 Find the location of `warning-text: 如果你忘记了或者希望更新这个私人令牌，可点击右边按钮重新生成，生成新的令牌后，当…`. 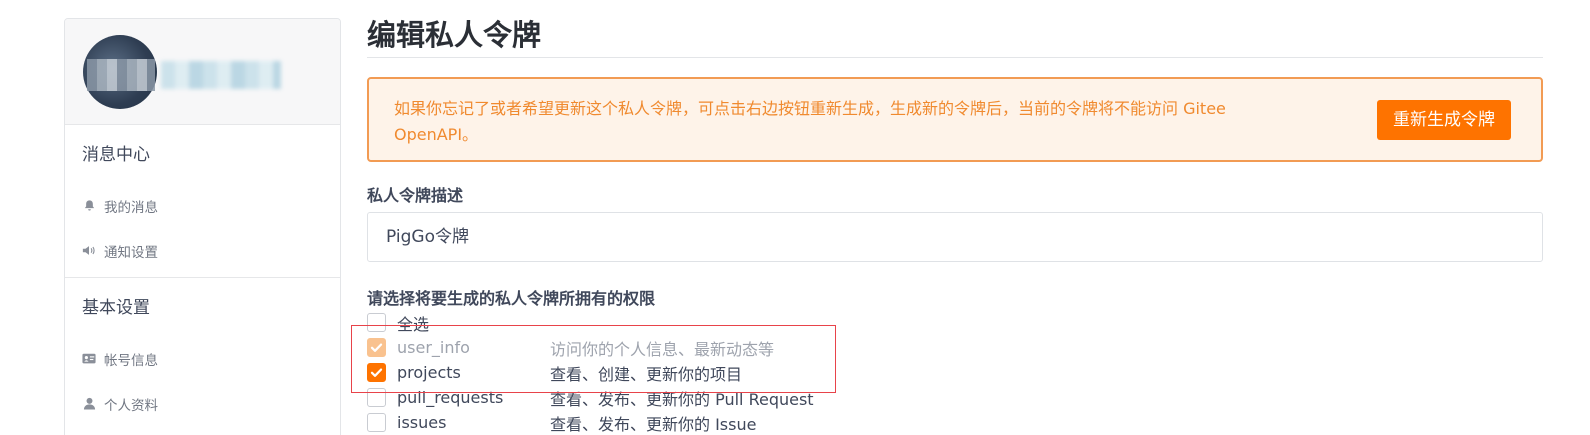

warning-text: 如果你忘记了或者希望更新这个私人令牌，可点击右边按钮重新生成，生成新的令牌后，当… is located at coordinates (810, 121).